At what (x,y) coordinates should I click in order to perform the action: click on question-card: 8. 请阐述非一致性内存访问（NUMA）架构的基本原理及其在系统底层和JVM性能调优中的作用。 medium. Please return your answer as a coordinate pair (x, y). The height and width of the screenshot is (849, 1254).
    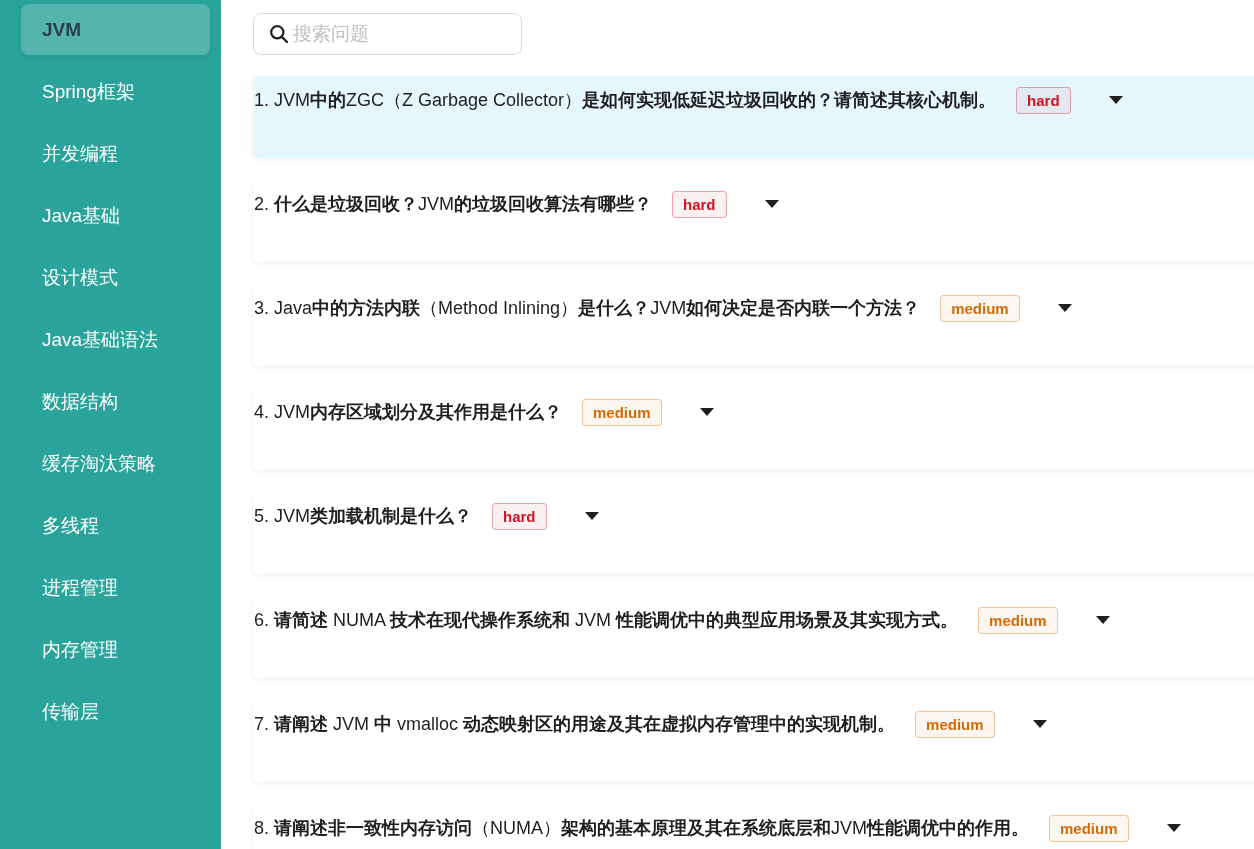
    Looking at the image, I should click on (753, 826).